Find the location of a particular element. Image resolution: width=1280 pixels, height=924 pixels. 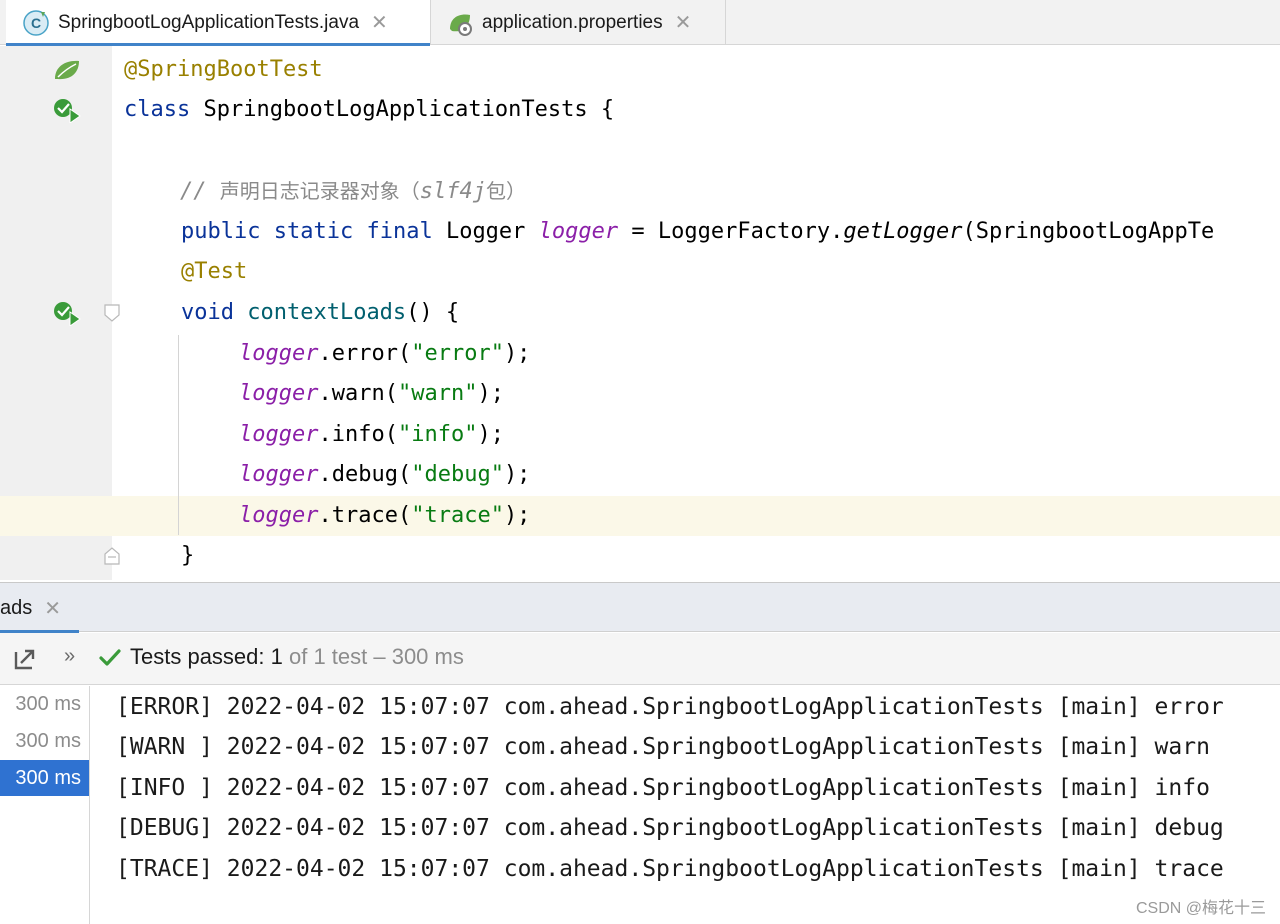

code-line: 9 @SpringBootTest is located at coordinates (640, 106).